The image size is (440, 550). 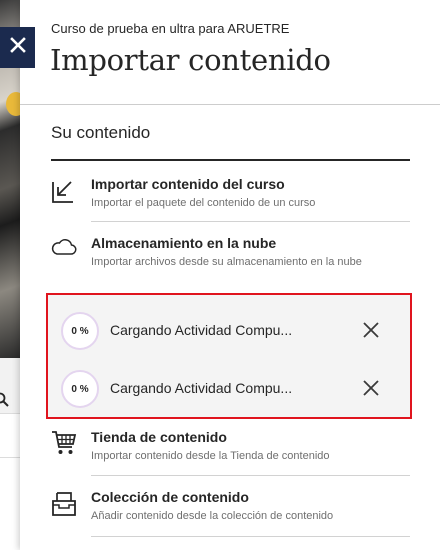 What do you see at coordinates (170, 28) in the screenshot?
I see `course-name: Curso de prueba en ultra para ARUETRE` at bounding box center [170, 28].